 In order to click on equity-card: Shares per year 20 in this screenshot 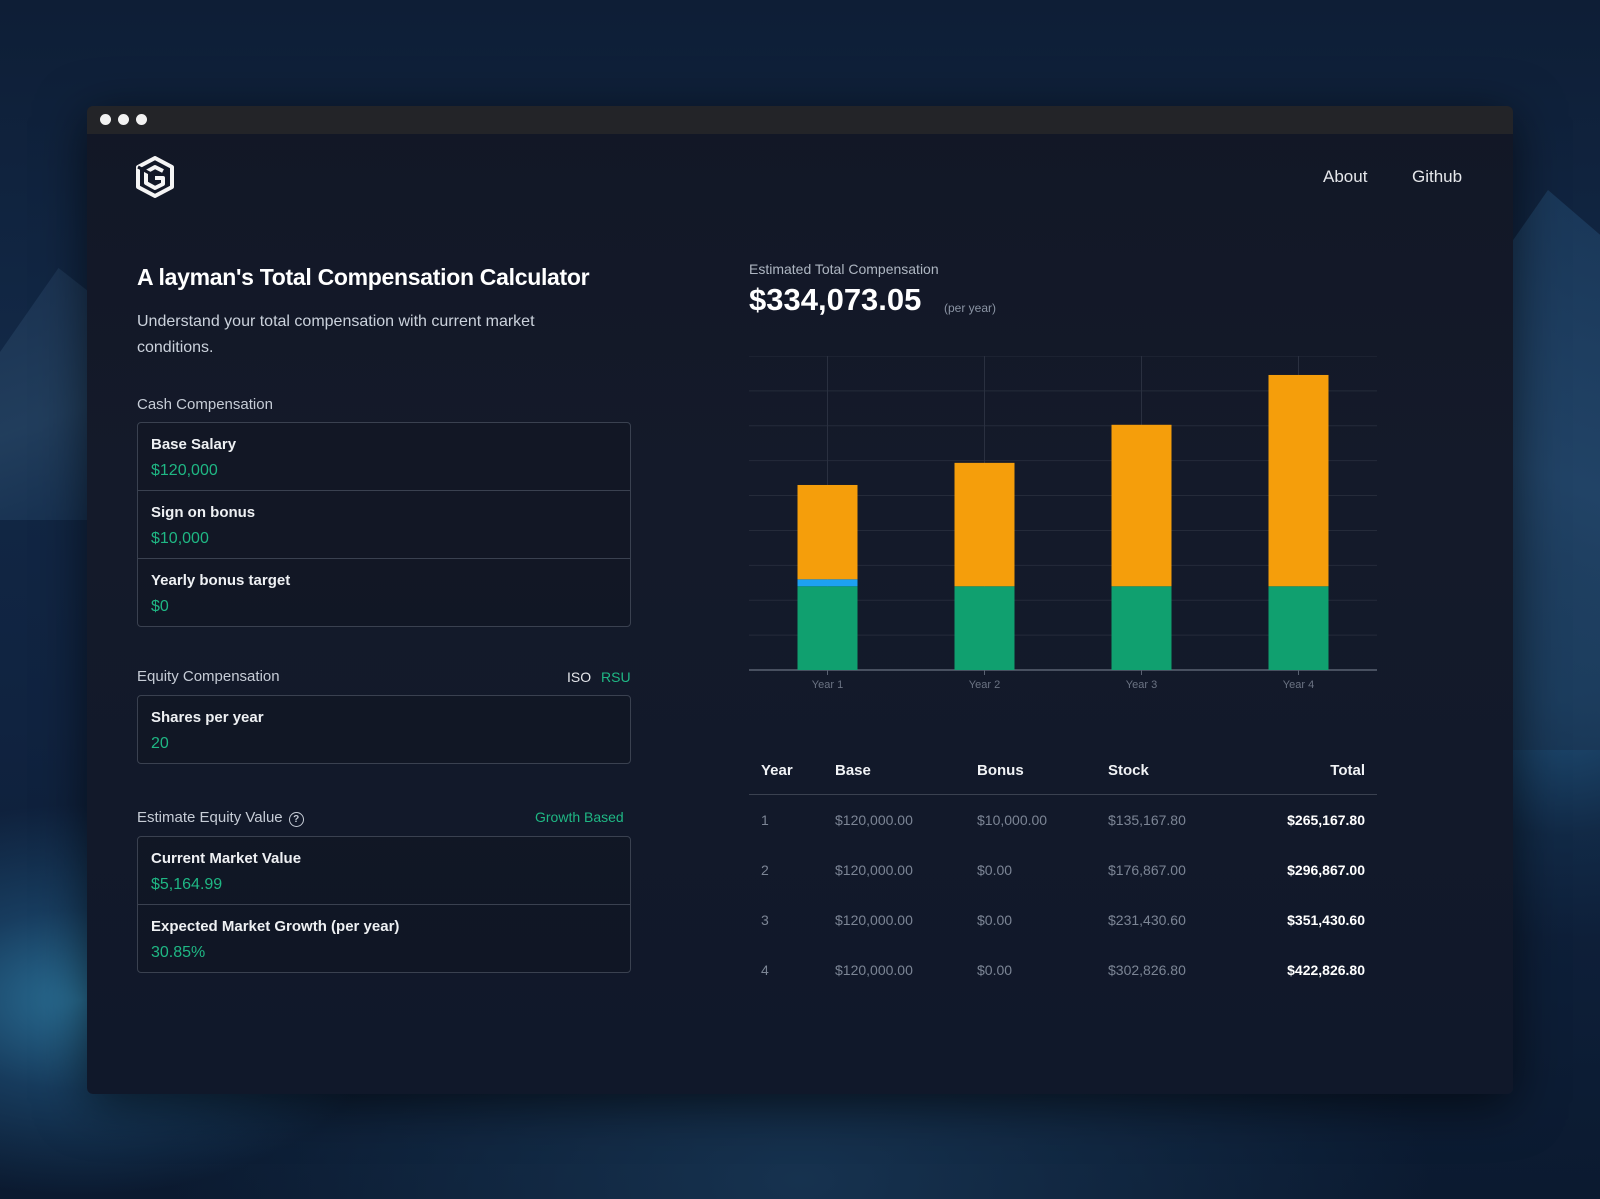, I will do `click(384, 729)`.